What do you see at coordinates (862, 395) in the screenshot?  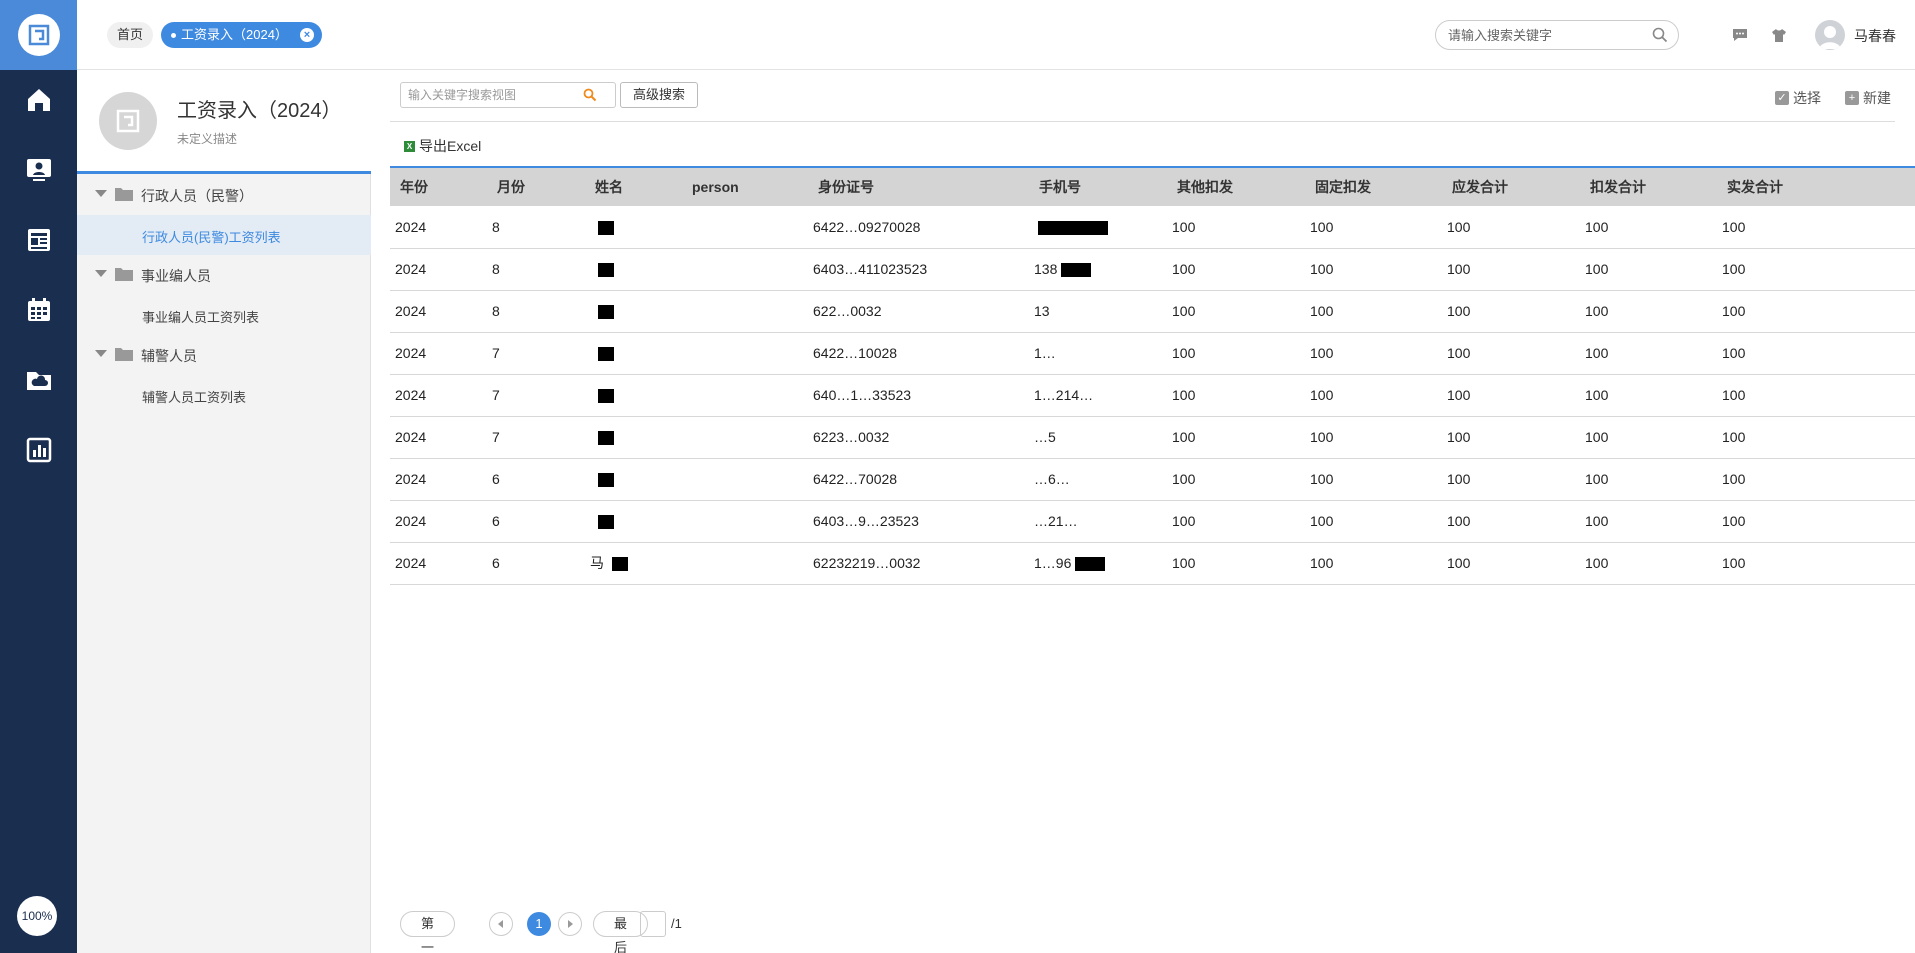 I see `cell-text: 640…1…33523` at bounding box center [862, 395].